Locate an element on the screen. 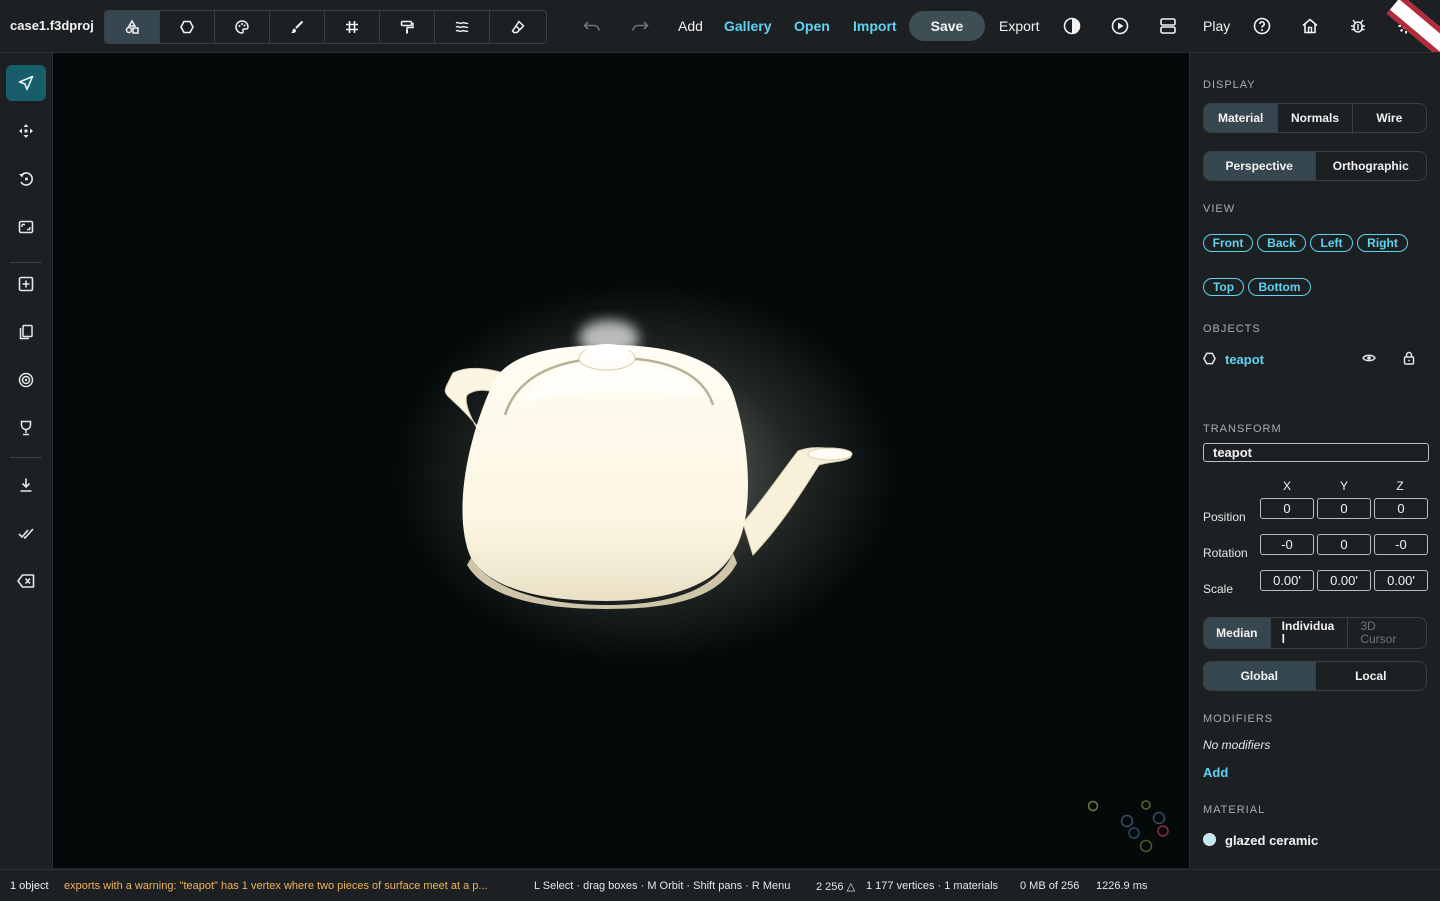 This screenshot has height=901, width=1440. position-y-input is located at coordinates (1344, 508).